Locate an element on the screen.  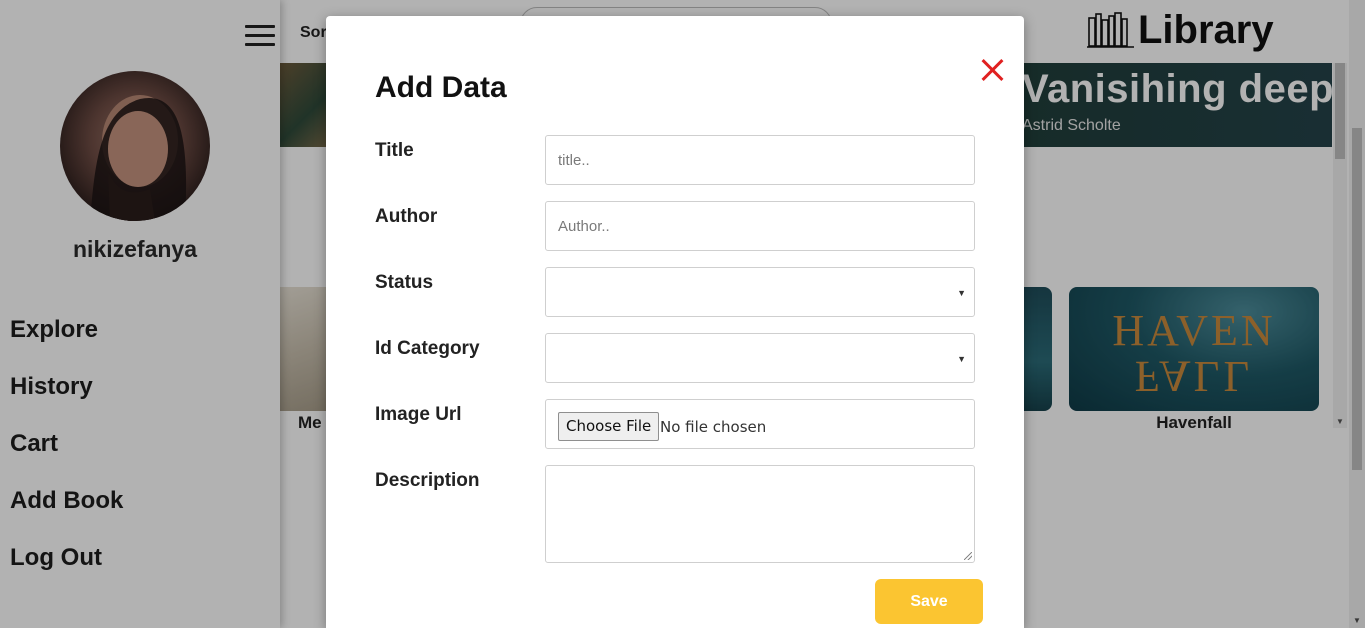
title-label: Title is located at coordinates (394, 150).